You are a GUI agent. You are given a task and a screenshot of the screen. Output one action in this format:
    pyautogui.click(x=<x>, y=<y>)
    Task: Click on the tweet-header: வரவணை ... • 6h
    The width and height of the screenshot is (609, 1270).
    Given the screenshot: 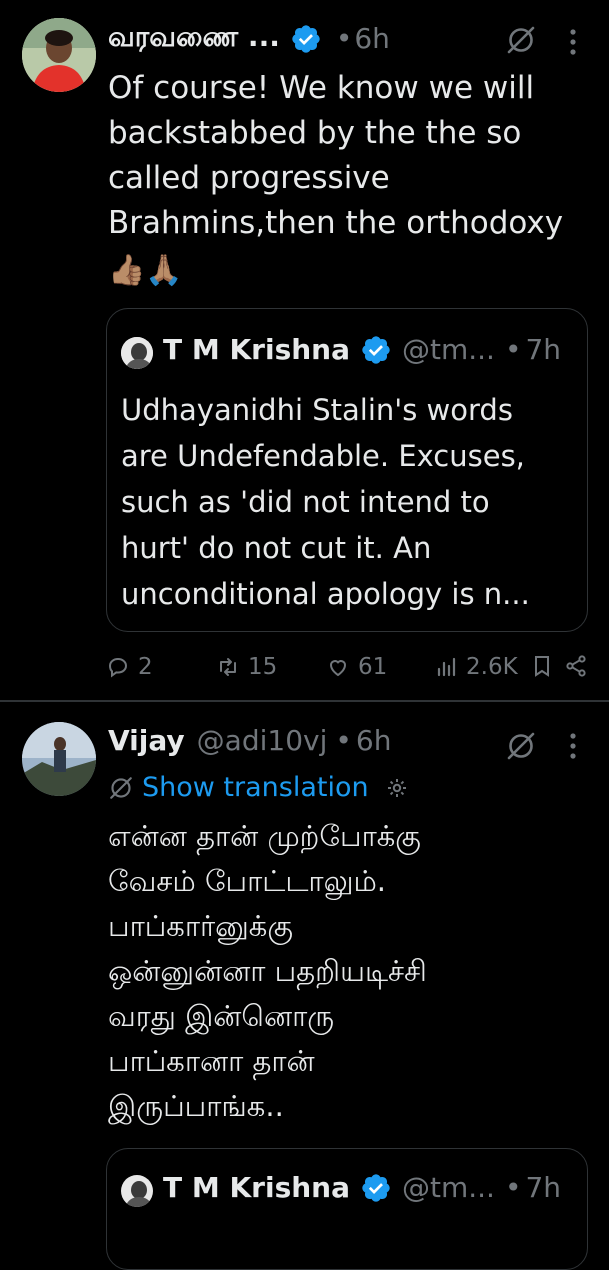 What is the action you would take?
    pyautogui.click(x=249, y=38)
    